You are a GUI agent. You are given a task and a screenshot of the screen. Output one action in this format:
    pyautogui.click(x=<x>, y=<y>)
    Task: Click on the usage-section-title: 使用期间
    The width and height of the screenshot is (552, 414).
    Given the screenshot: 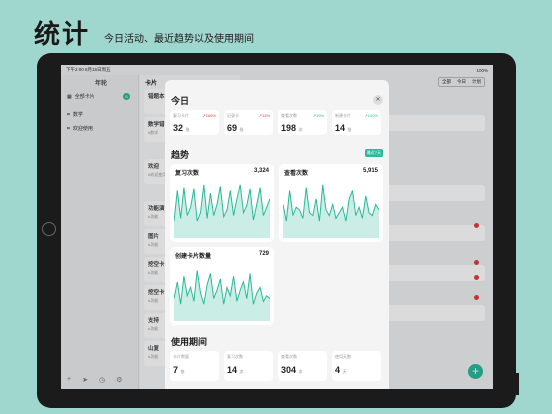 What is the action you would take?
    pyautogui.click(x=189, y=342)
    